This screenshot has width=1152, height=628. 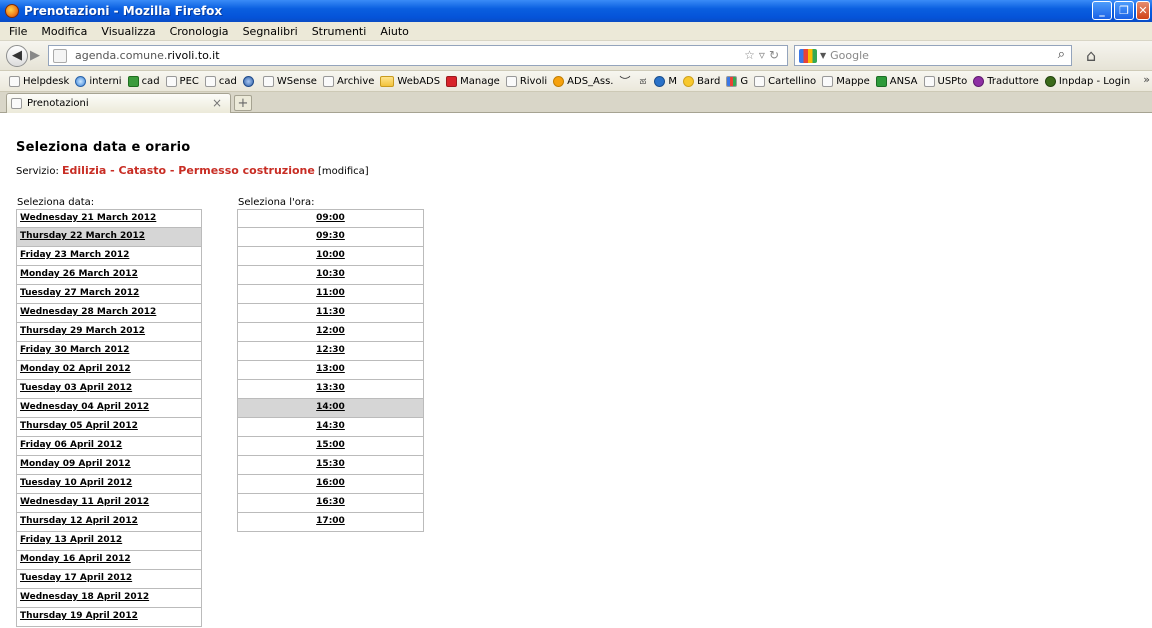 What do you see at coordinates (109, 313) in the screenshot?
I see `date-option: Wednesday 28 March 2012` at bounding box center [109, 313].